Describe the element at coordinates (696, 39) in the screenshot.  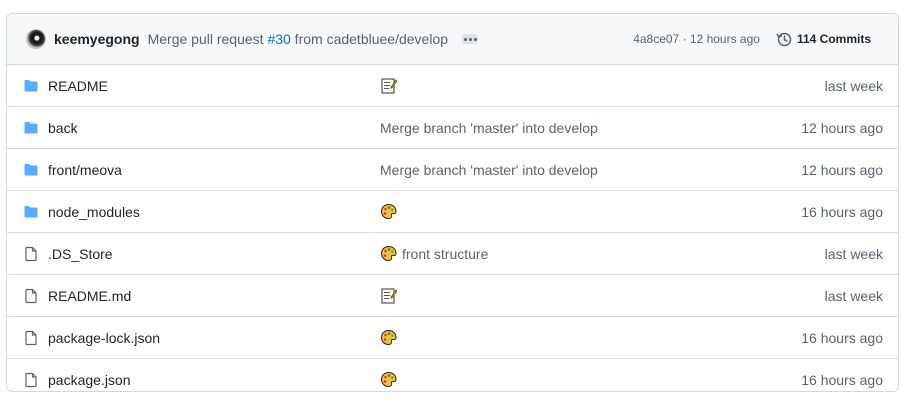
I see `commit-sha-time: 4a8ce07 · 12 hours ago` at that location.